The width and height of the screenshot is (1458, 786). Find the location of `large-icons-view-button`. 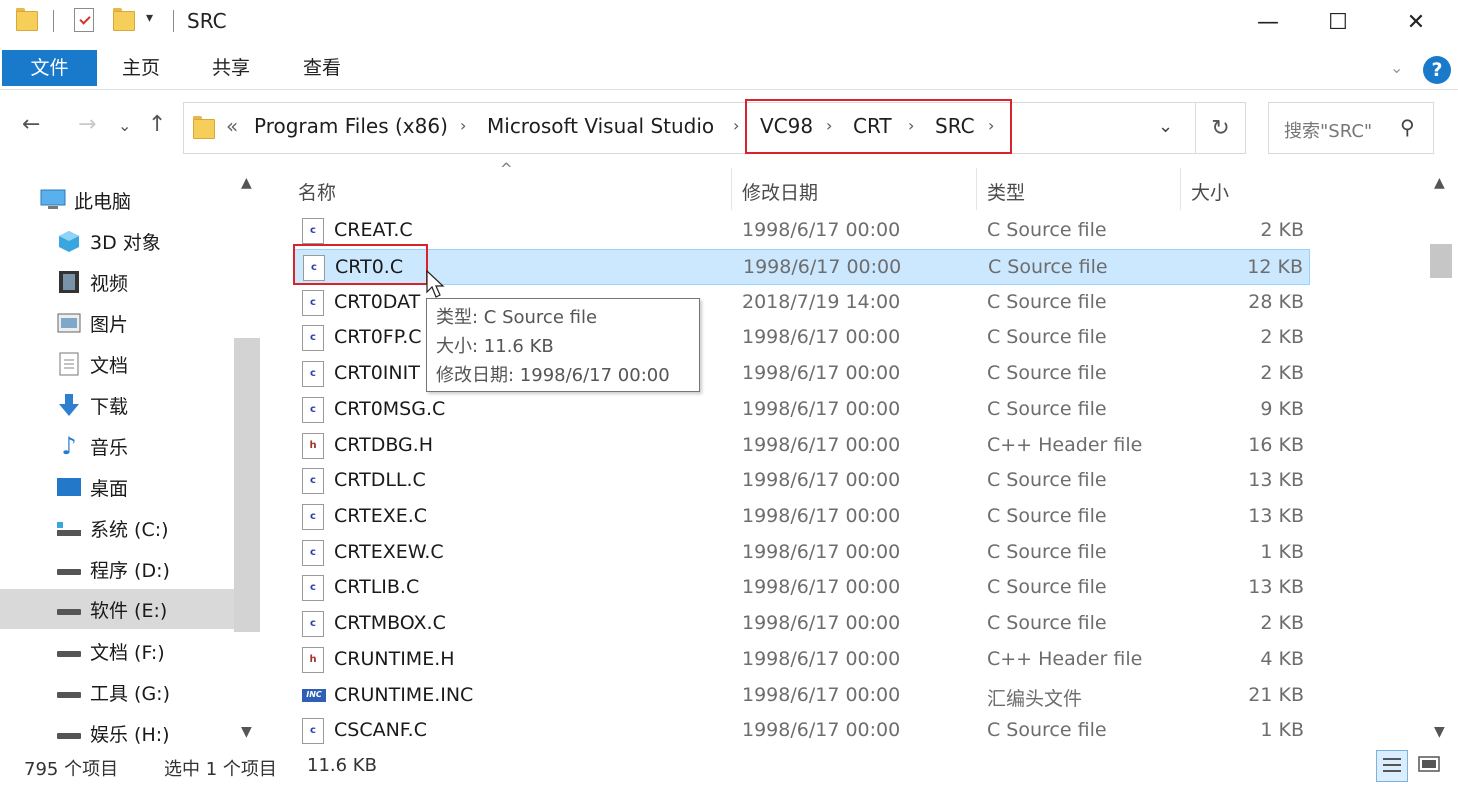

large-icons-view-button is located at coordinates (1430, 766).